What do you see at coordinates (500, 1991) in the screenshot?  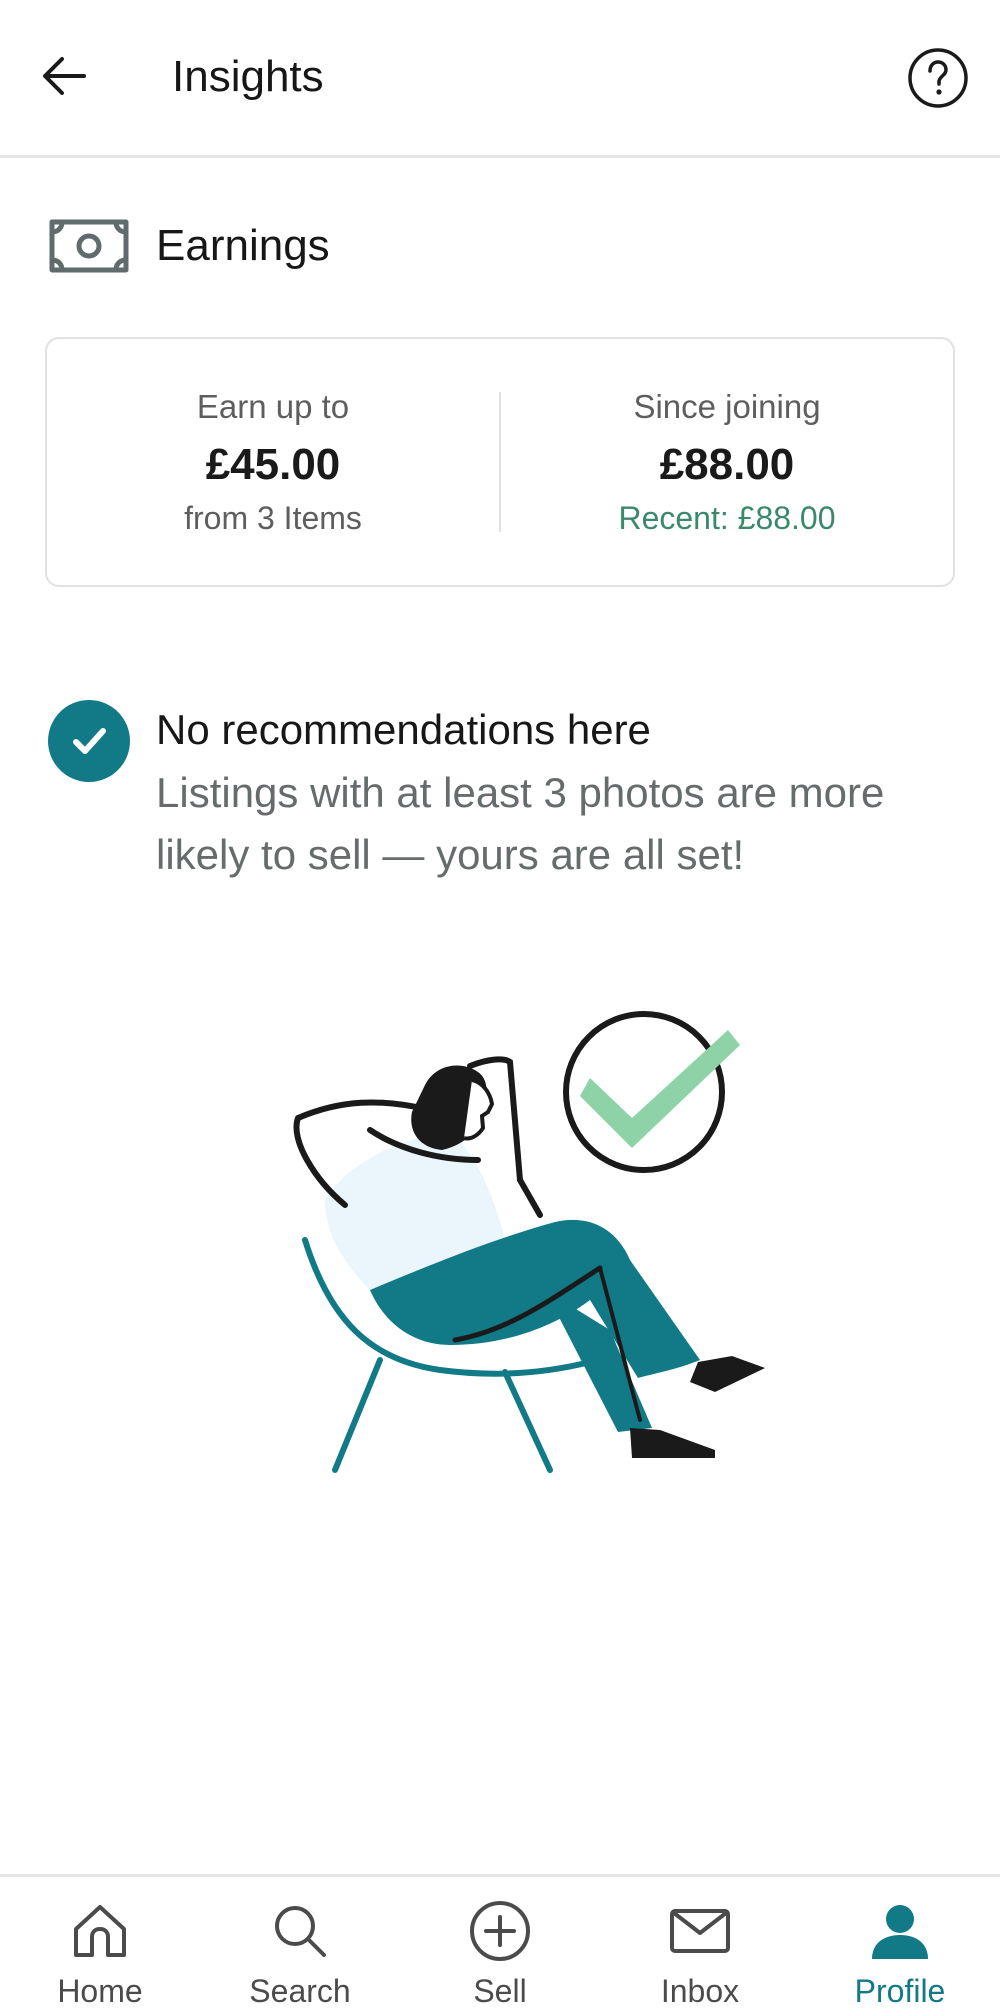 I see `nav-label-sell: Sell` at bounding box center [500, 1991].